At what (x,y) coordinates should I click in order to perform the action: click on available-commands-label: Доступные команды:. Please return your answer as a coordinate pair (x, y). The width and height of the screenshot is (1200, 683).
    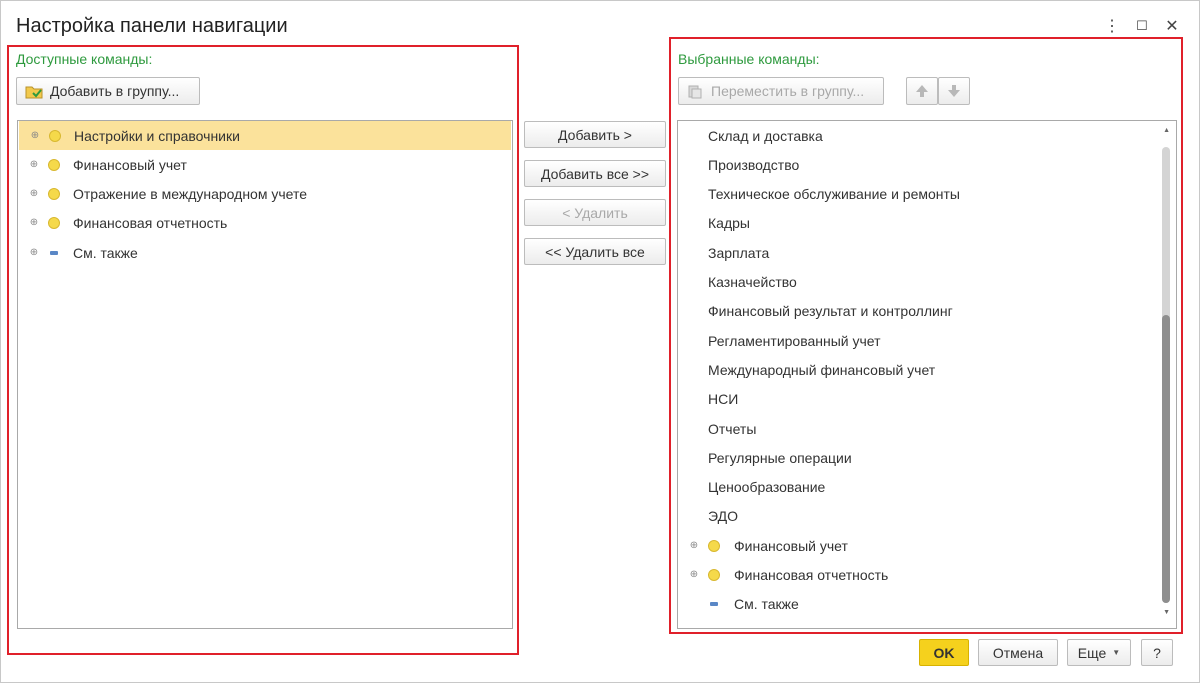
    Looking at the image, I should click on (84, 59).